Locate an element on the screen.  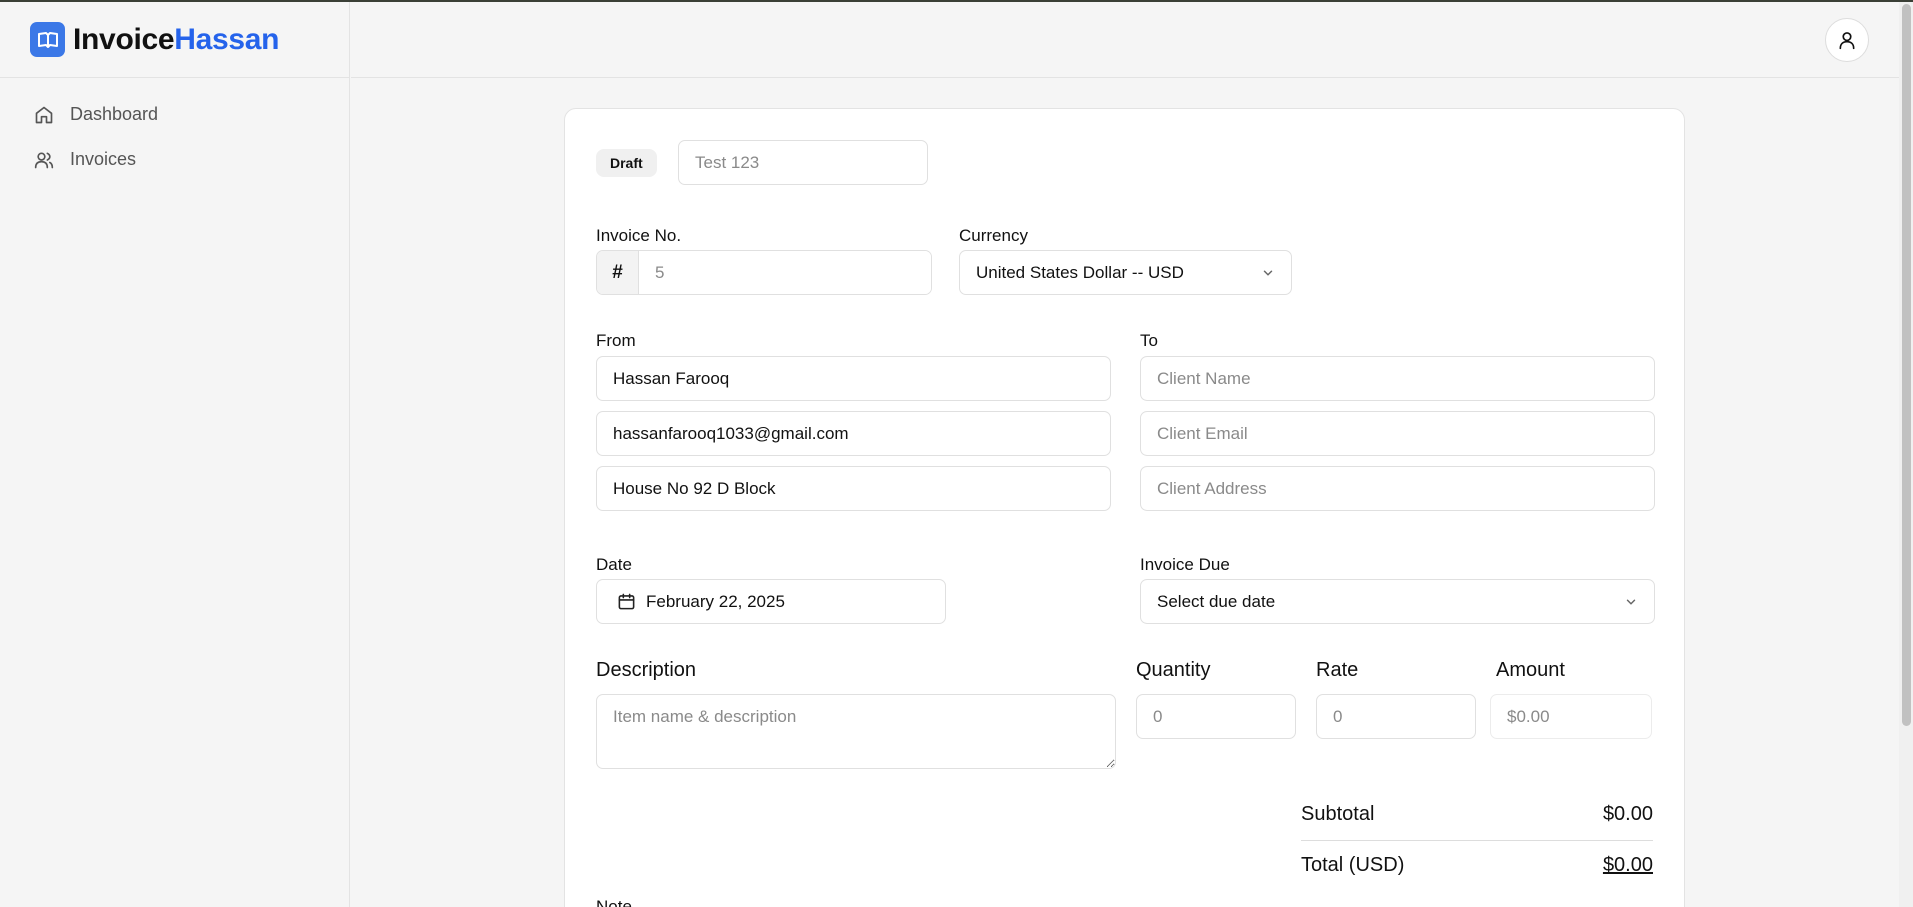
users-icon is located at coordinates (45, 160).